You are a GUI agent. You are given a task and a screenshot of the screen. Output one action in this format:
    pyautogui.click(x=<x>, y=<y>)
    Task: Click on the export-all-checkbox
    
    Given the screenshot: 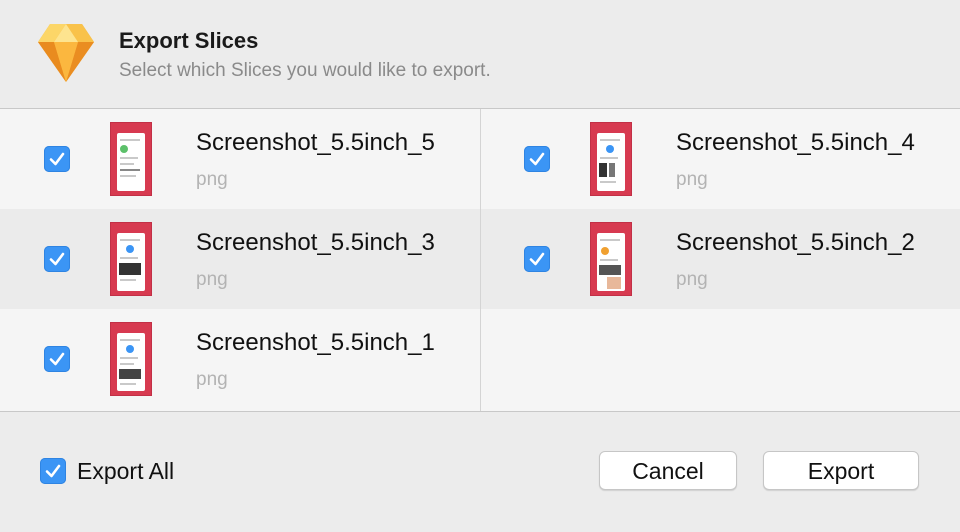 What is the action you would take?
    pyautogui.click(x=53, y=471)
    